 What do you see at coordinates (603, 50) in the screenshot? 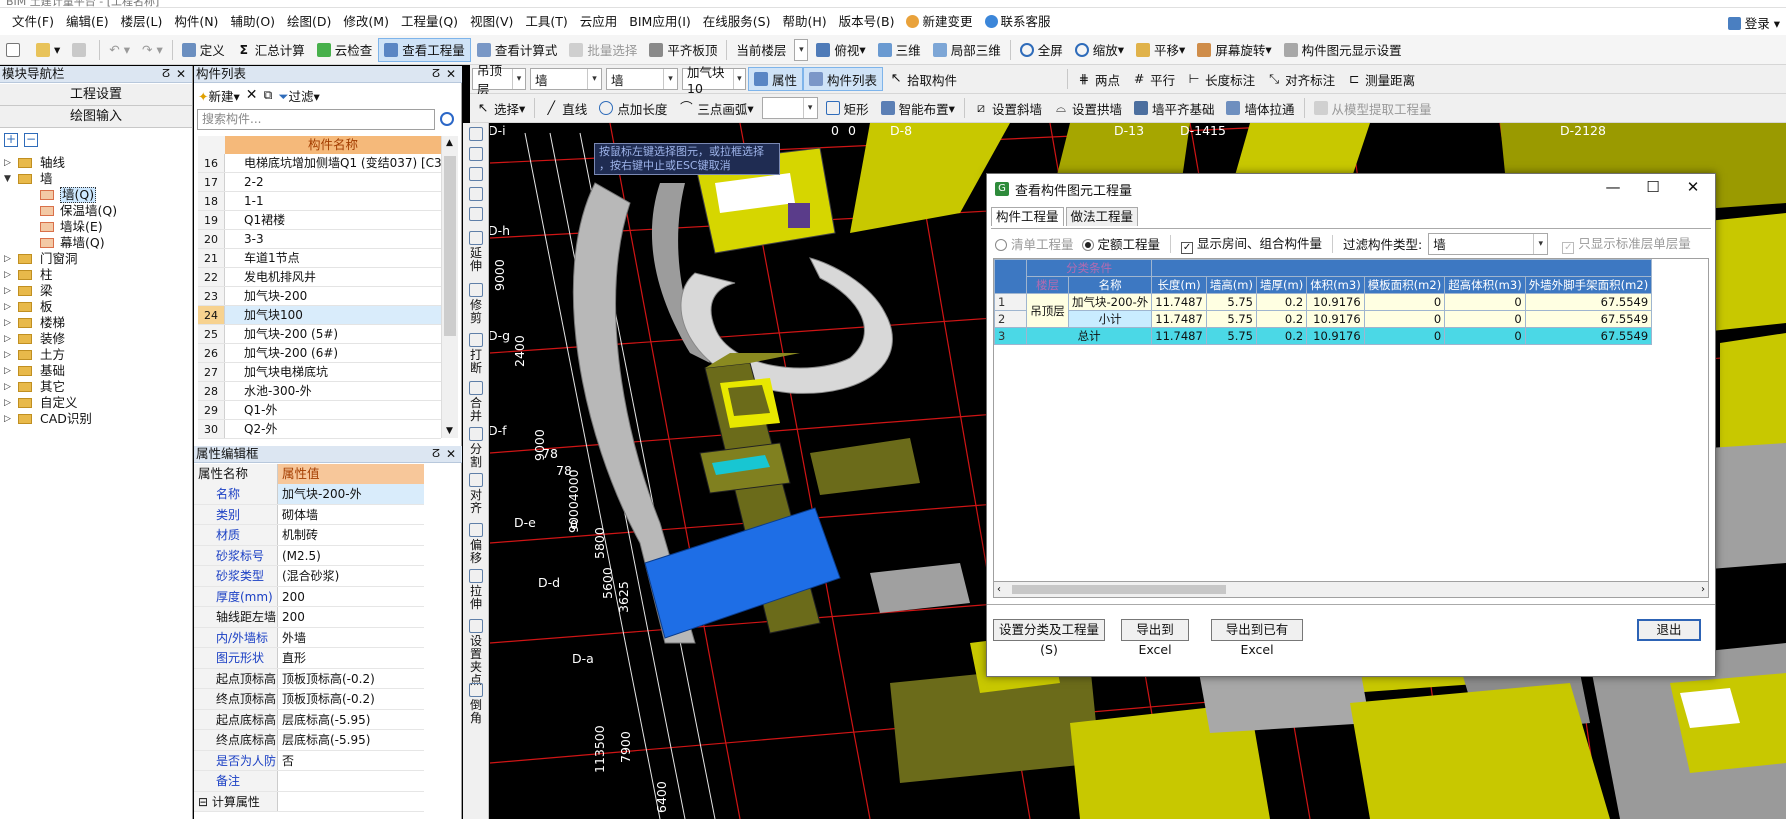
I see `batch-select-button: 批量选择` at bounding box center [603, 50].